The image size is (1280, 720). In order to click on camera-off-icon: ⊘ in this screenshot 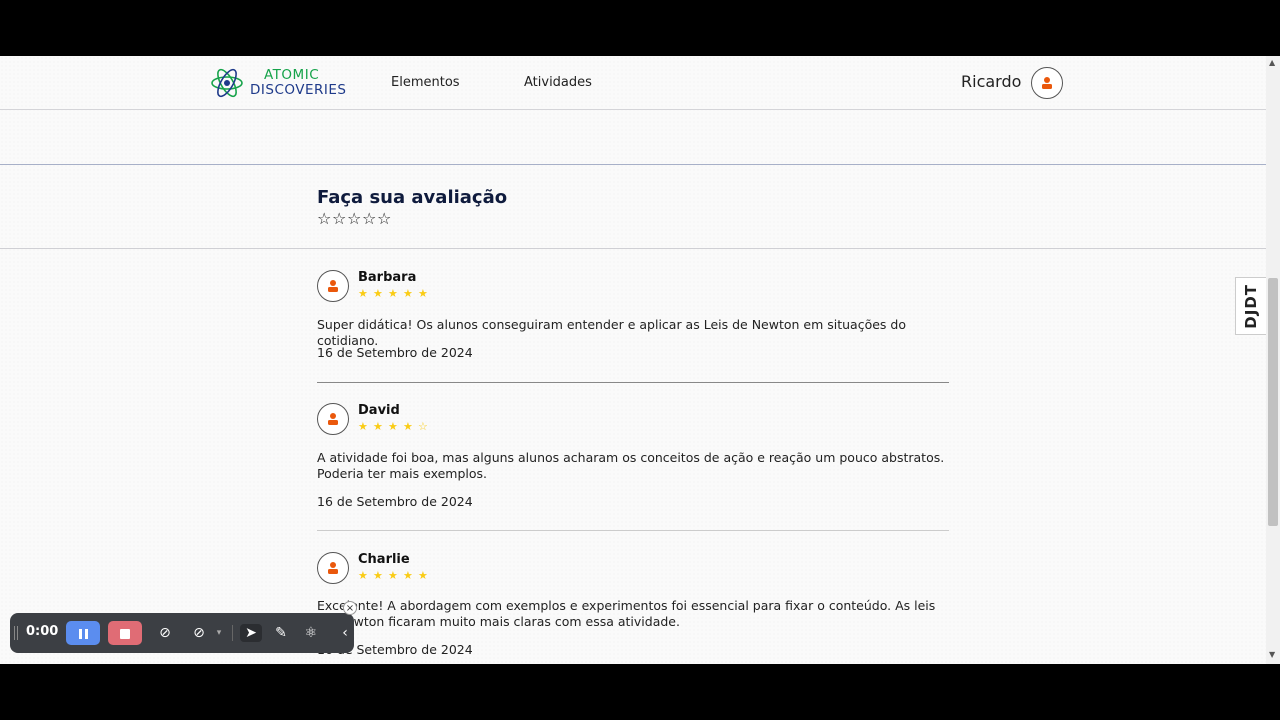, I will do `click(165, 633)`.